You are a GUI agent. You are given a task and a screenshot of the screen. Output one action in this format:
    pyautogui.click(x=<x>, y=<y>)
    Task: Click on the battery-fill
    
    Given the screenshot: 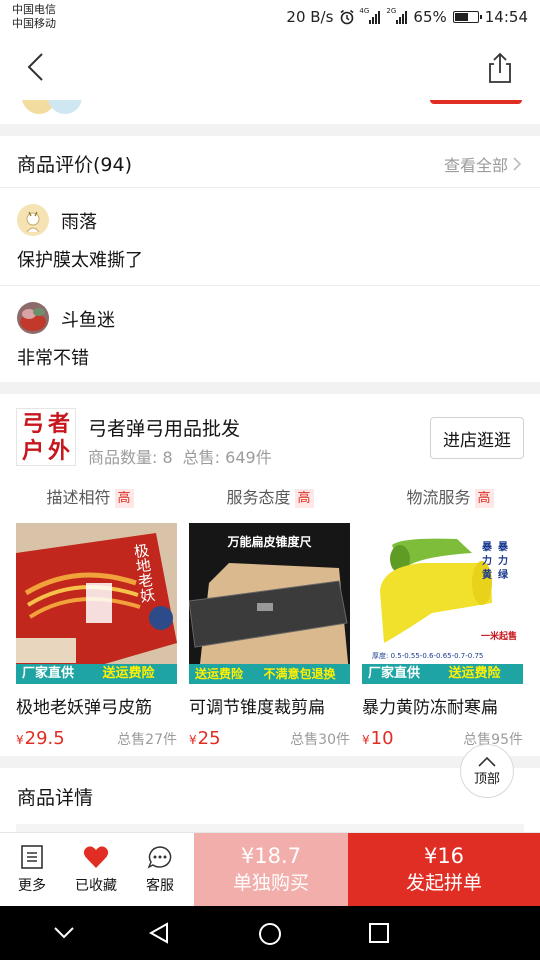 What is the action you would take?
    pyautogui.click(x=461, y=17)
    